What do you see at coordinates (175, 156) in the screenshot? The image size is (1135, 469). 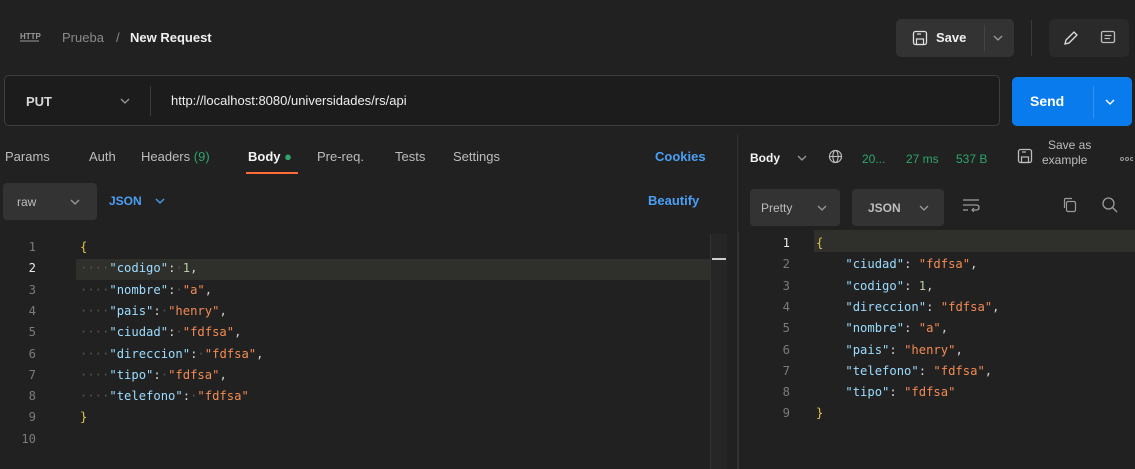 I see `tab-headers: Headers (9)` at bounding box center [175, 156].